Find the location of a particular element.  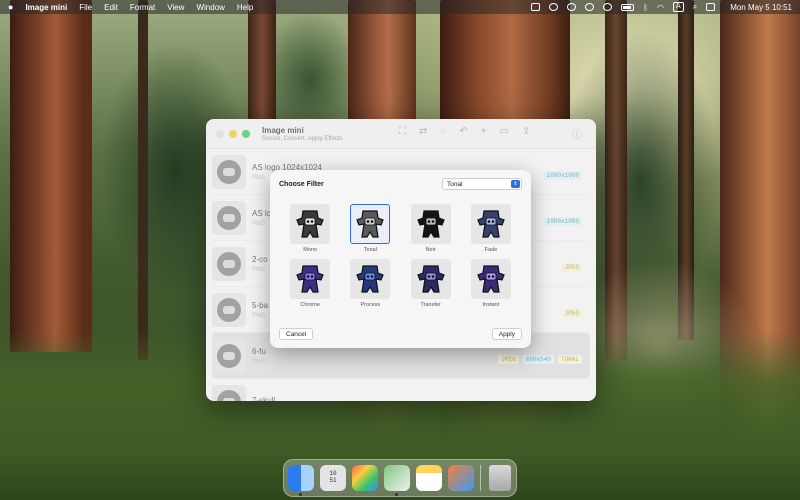

chevron-updown-icon: ⇕ is located at coordinates (515, 184).